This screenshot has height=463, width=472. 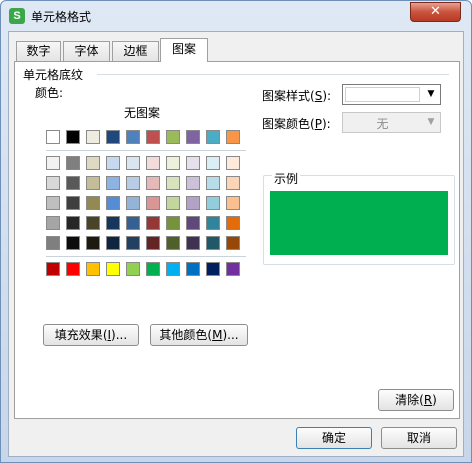 I want to click on pattern-color-dropdown: 无 ▼, so click(x=391, y=122).